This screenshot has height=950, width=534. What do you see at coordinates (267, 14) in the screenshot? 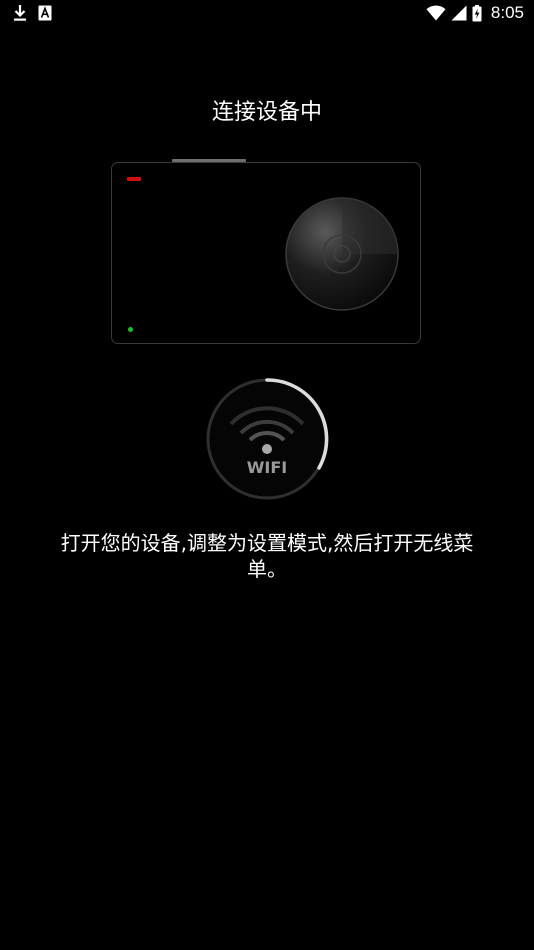
I see `status-bar: 8:05` at bounding box center [267, 14].